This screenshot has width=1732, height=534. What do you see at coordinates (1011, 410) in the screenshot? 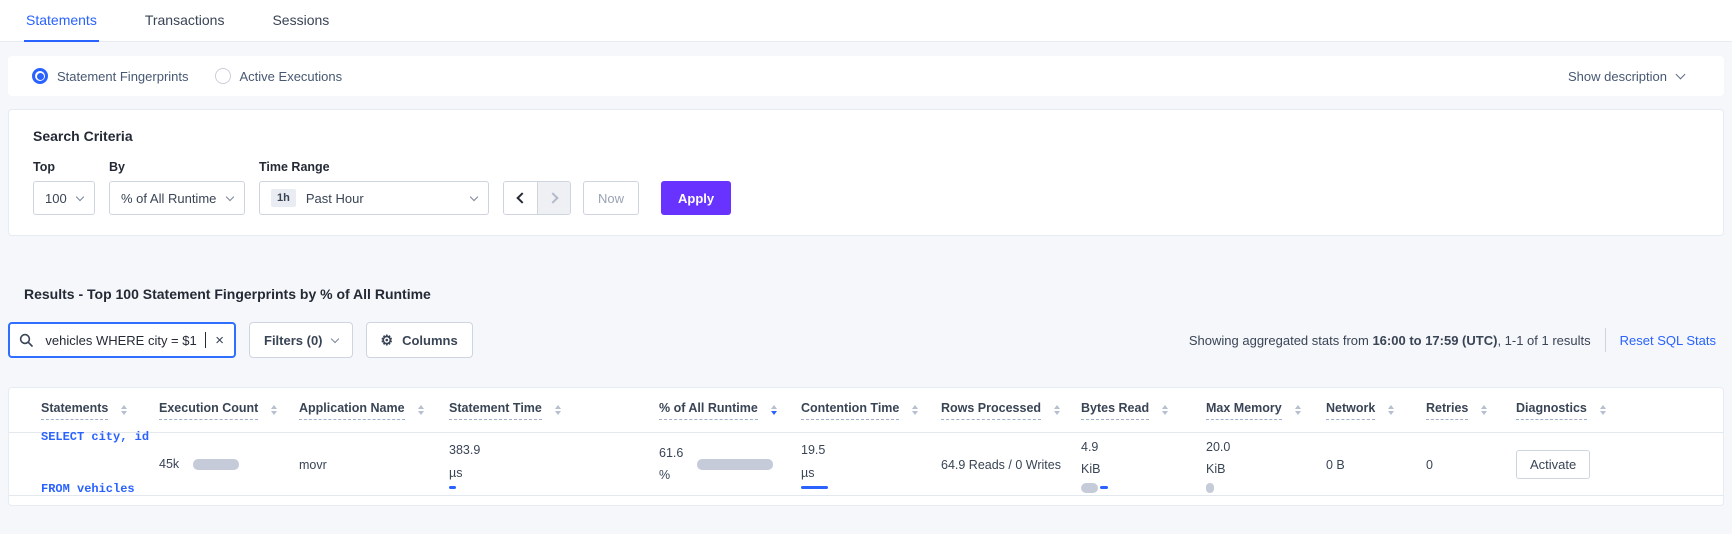
I see `column-header-rows-processed: Rows Processed` at bounding box center [1011, 410].